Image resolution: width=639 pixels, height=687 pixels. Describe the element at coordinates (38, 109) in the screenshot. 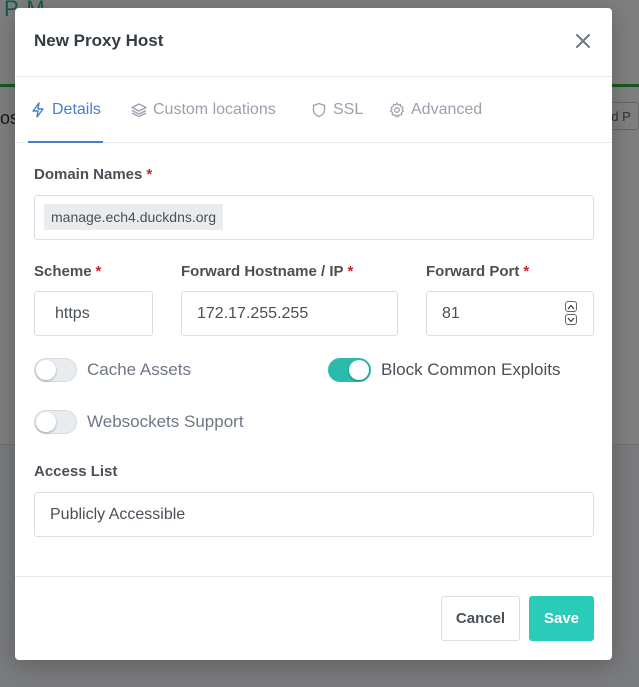

I see `bolt-icon` at that location.